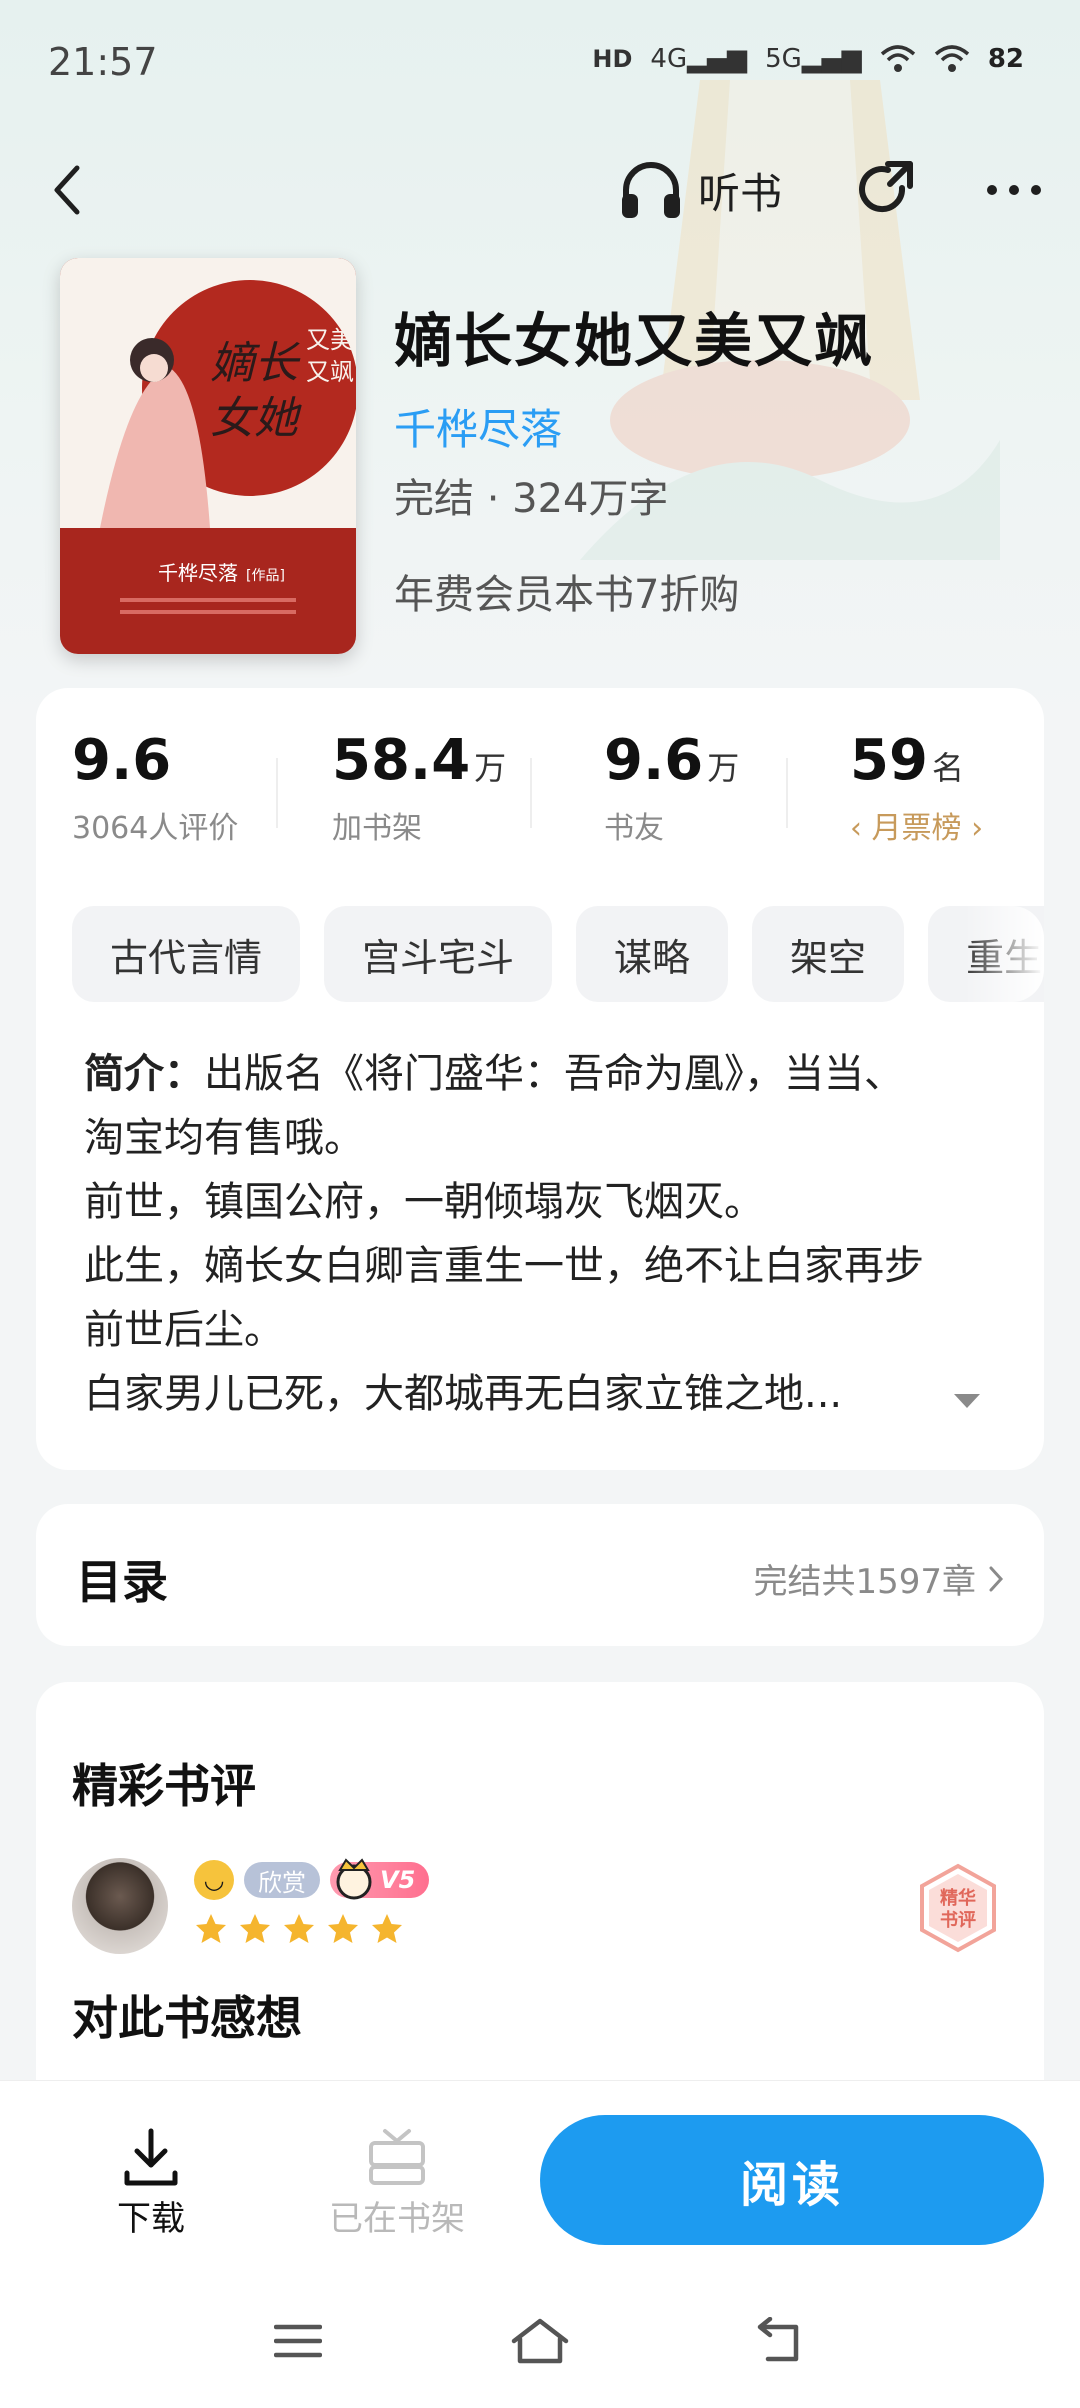 This screenshot has width=1080, height=2408. I want to click on bottom-action-bar: 下载 已在书架 阅读, so click(540, 2180).